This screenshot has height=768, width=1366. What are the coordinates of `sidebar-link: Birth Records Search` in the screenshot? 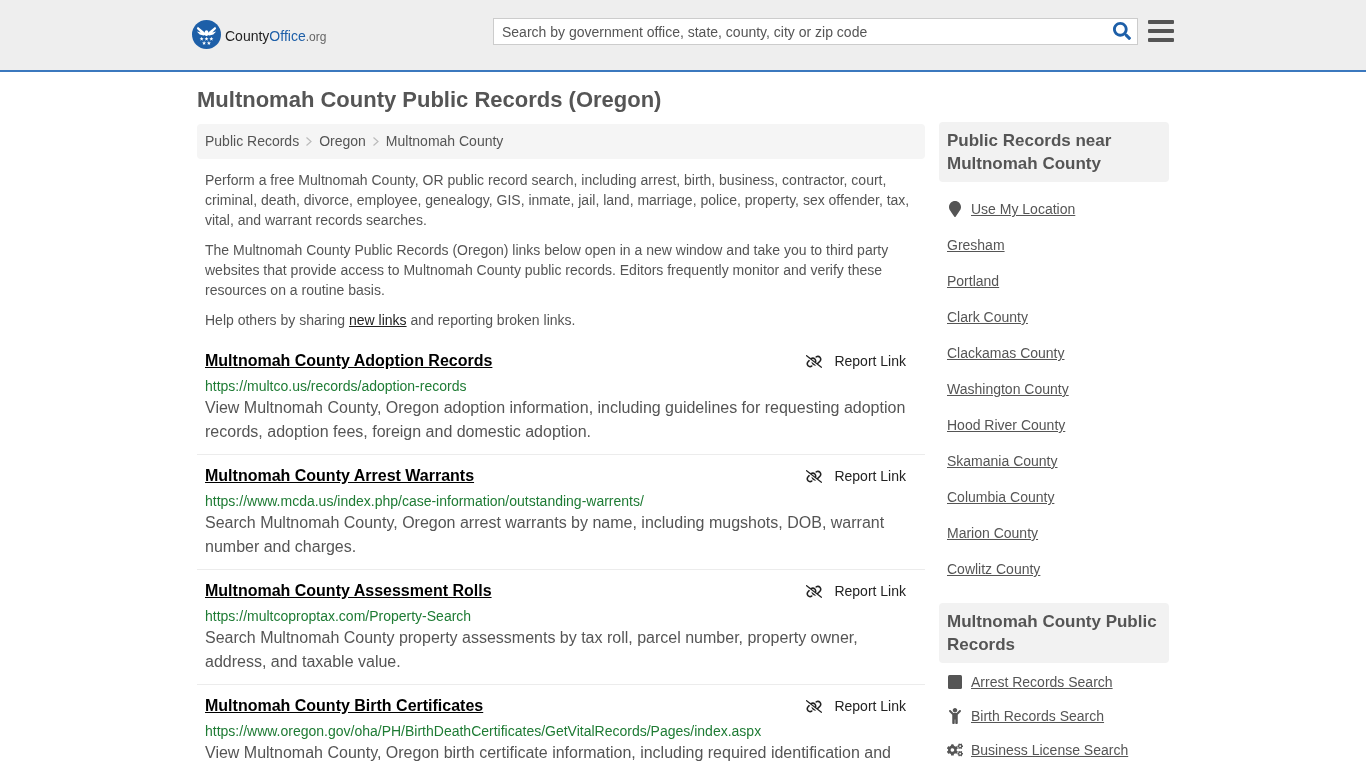 It's located at (1038, 716).